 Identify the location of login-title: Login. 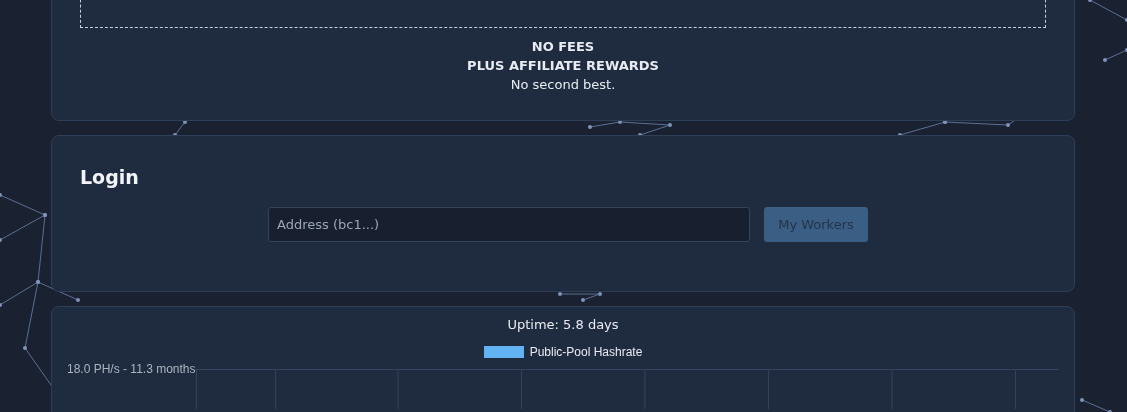
(110, 177).